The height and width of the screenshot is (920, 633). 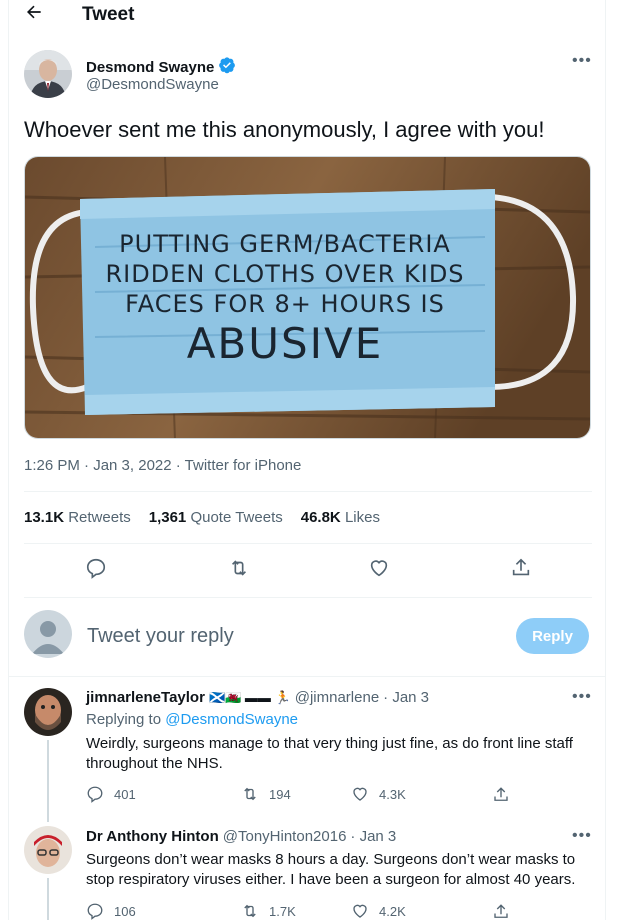 I want to click on more-options-icon: •••, so click(x=582, y=61).